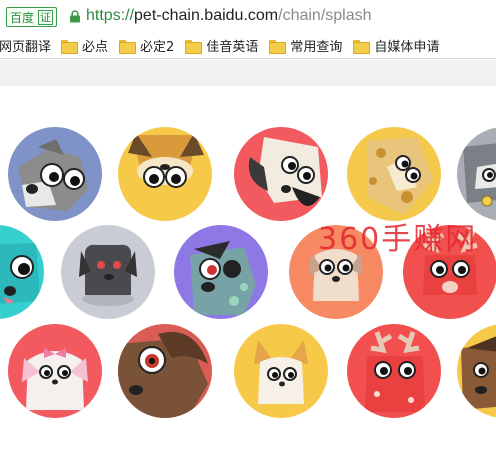  What do you see at coordinates (232, 47) in the screenshot?
I see `bookmark-label: 佳音英语` at bounding box center [232, 47].